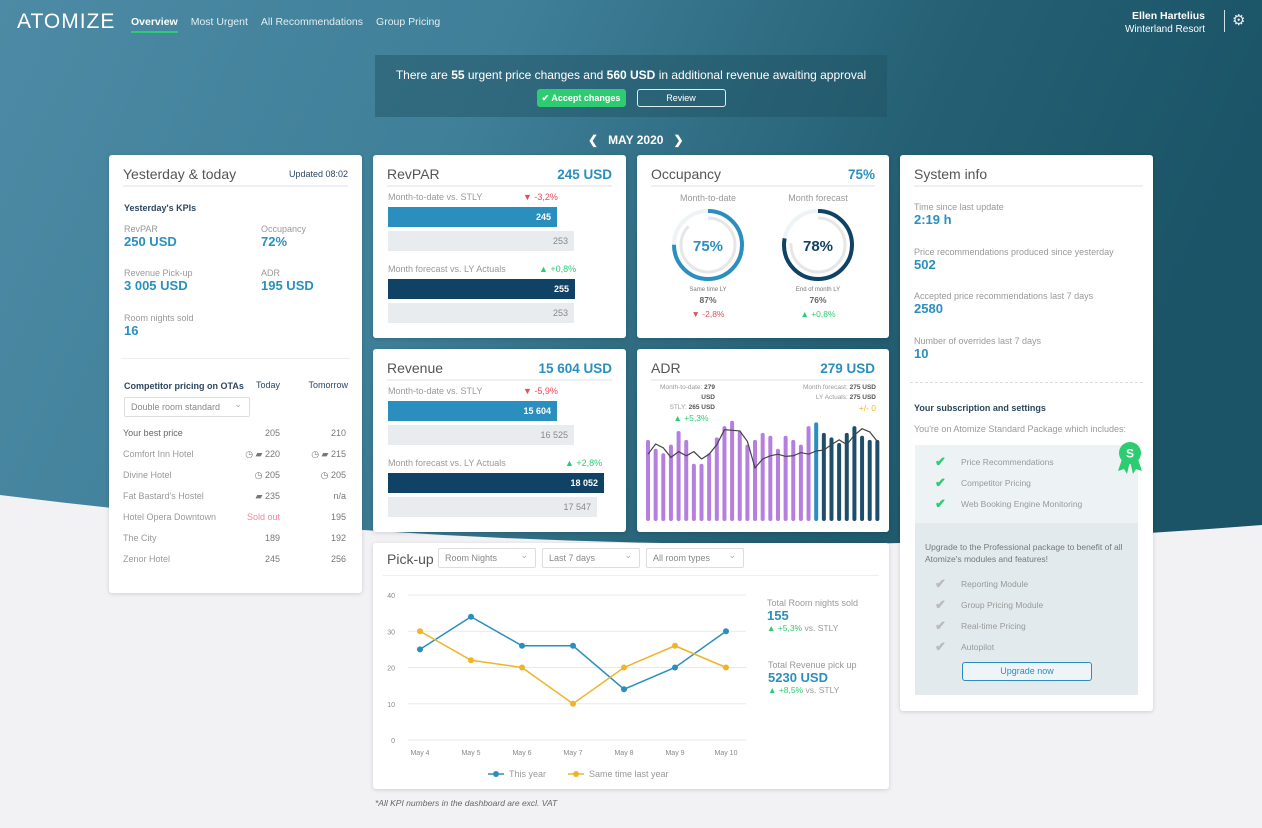  Describe the element at coordinates (487, 558) in the screenshot. I see `metric-select: Room Nights` at that location.